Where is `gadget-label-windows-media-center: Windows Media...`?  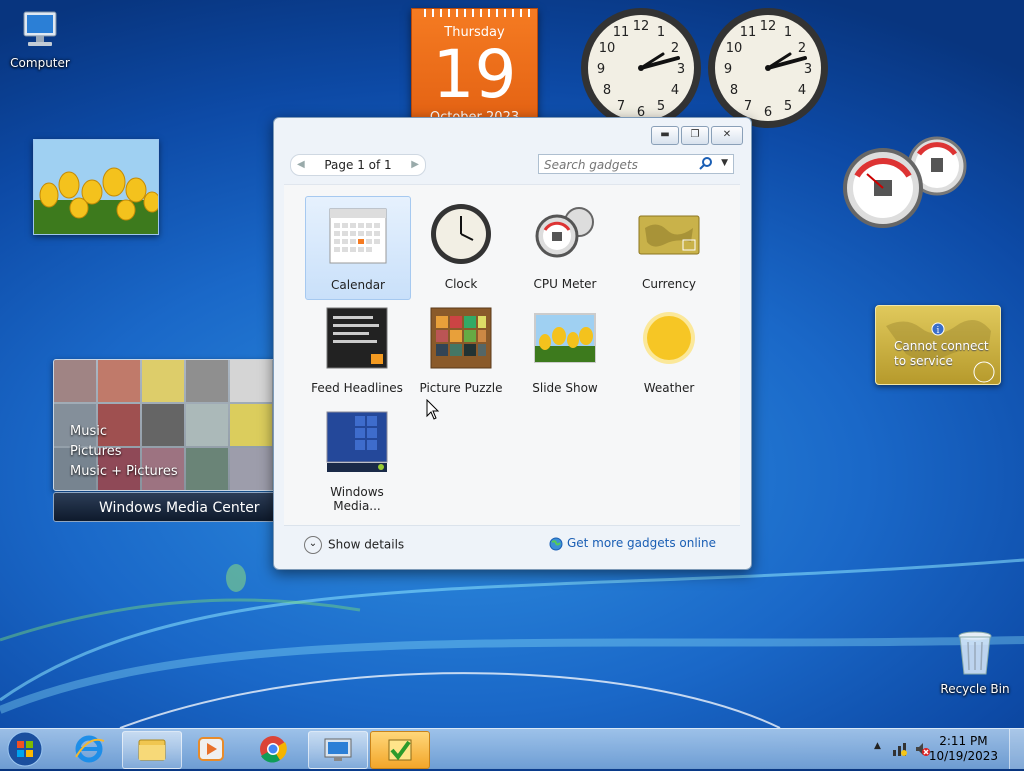
gadget-label-windows-media-center: Windows Media... is located at coordinates (357, 499).